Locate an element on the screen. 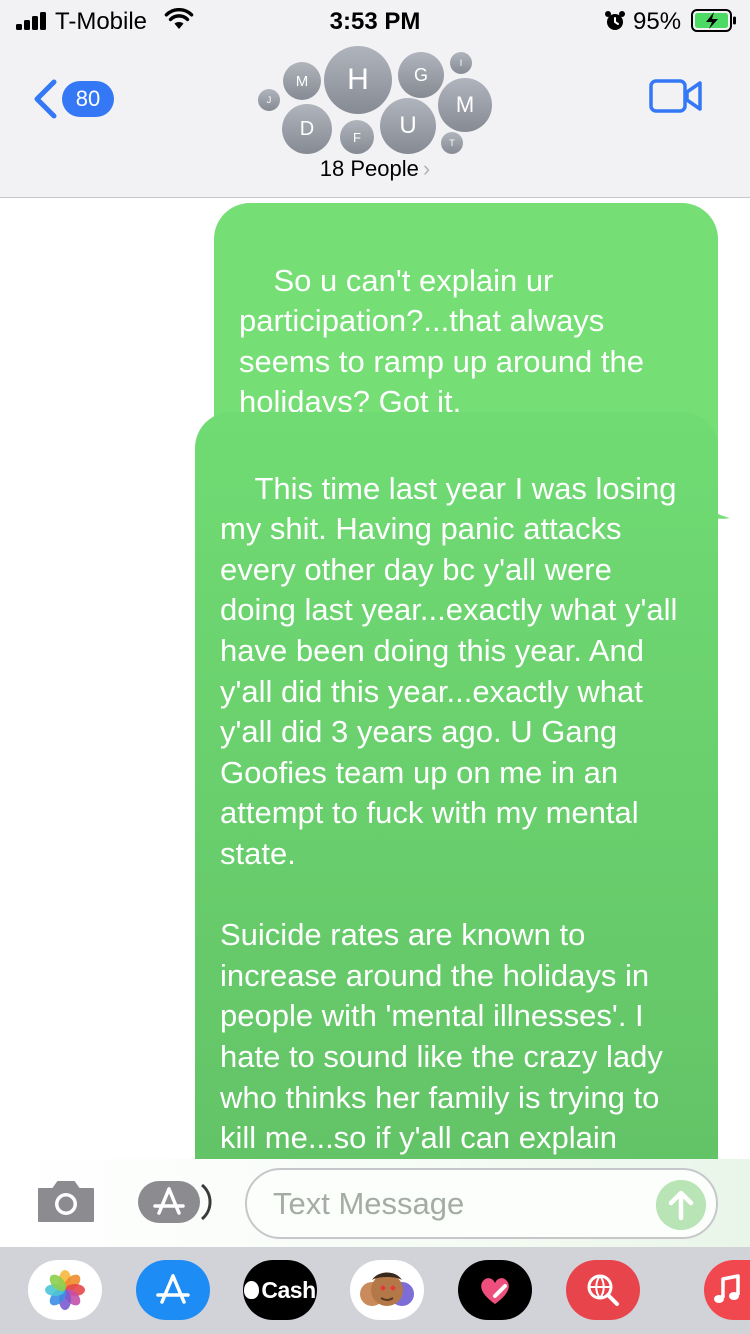 The height and width of the screenshot is (1334, 750). status-bar: T-Mobile 3:53 PM 95% is located at coordinates (375, 20).